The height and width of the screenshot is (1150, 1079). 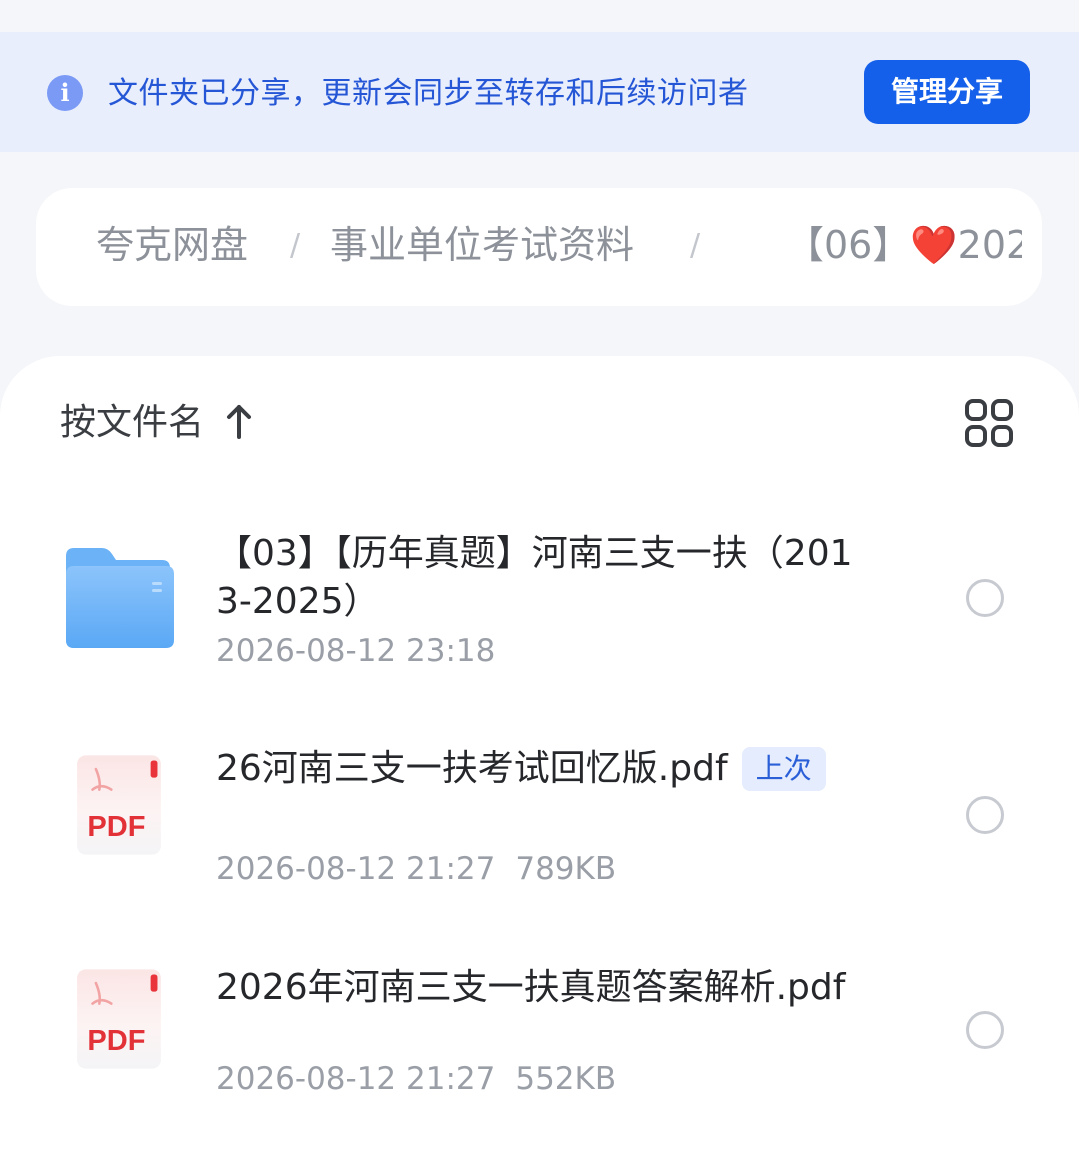 What do you see at coordinates (65, 93) in the screenshot?
I see `info-icon: i` at bounding box center [65, 93].